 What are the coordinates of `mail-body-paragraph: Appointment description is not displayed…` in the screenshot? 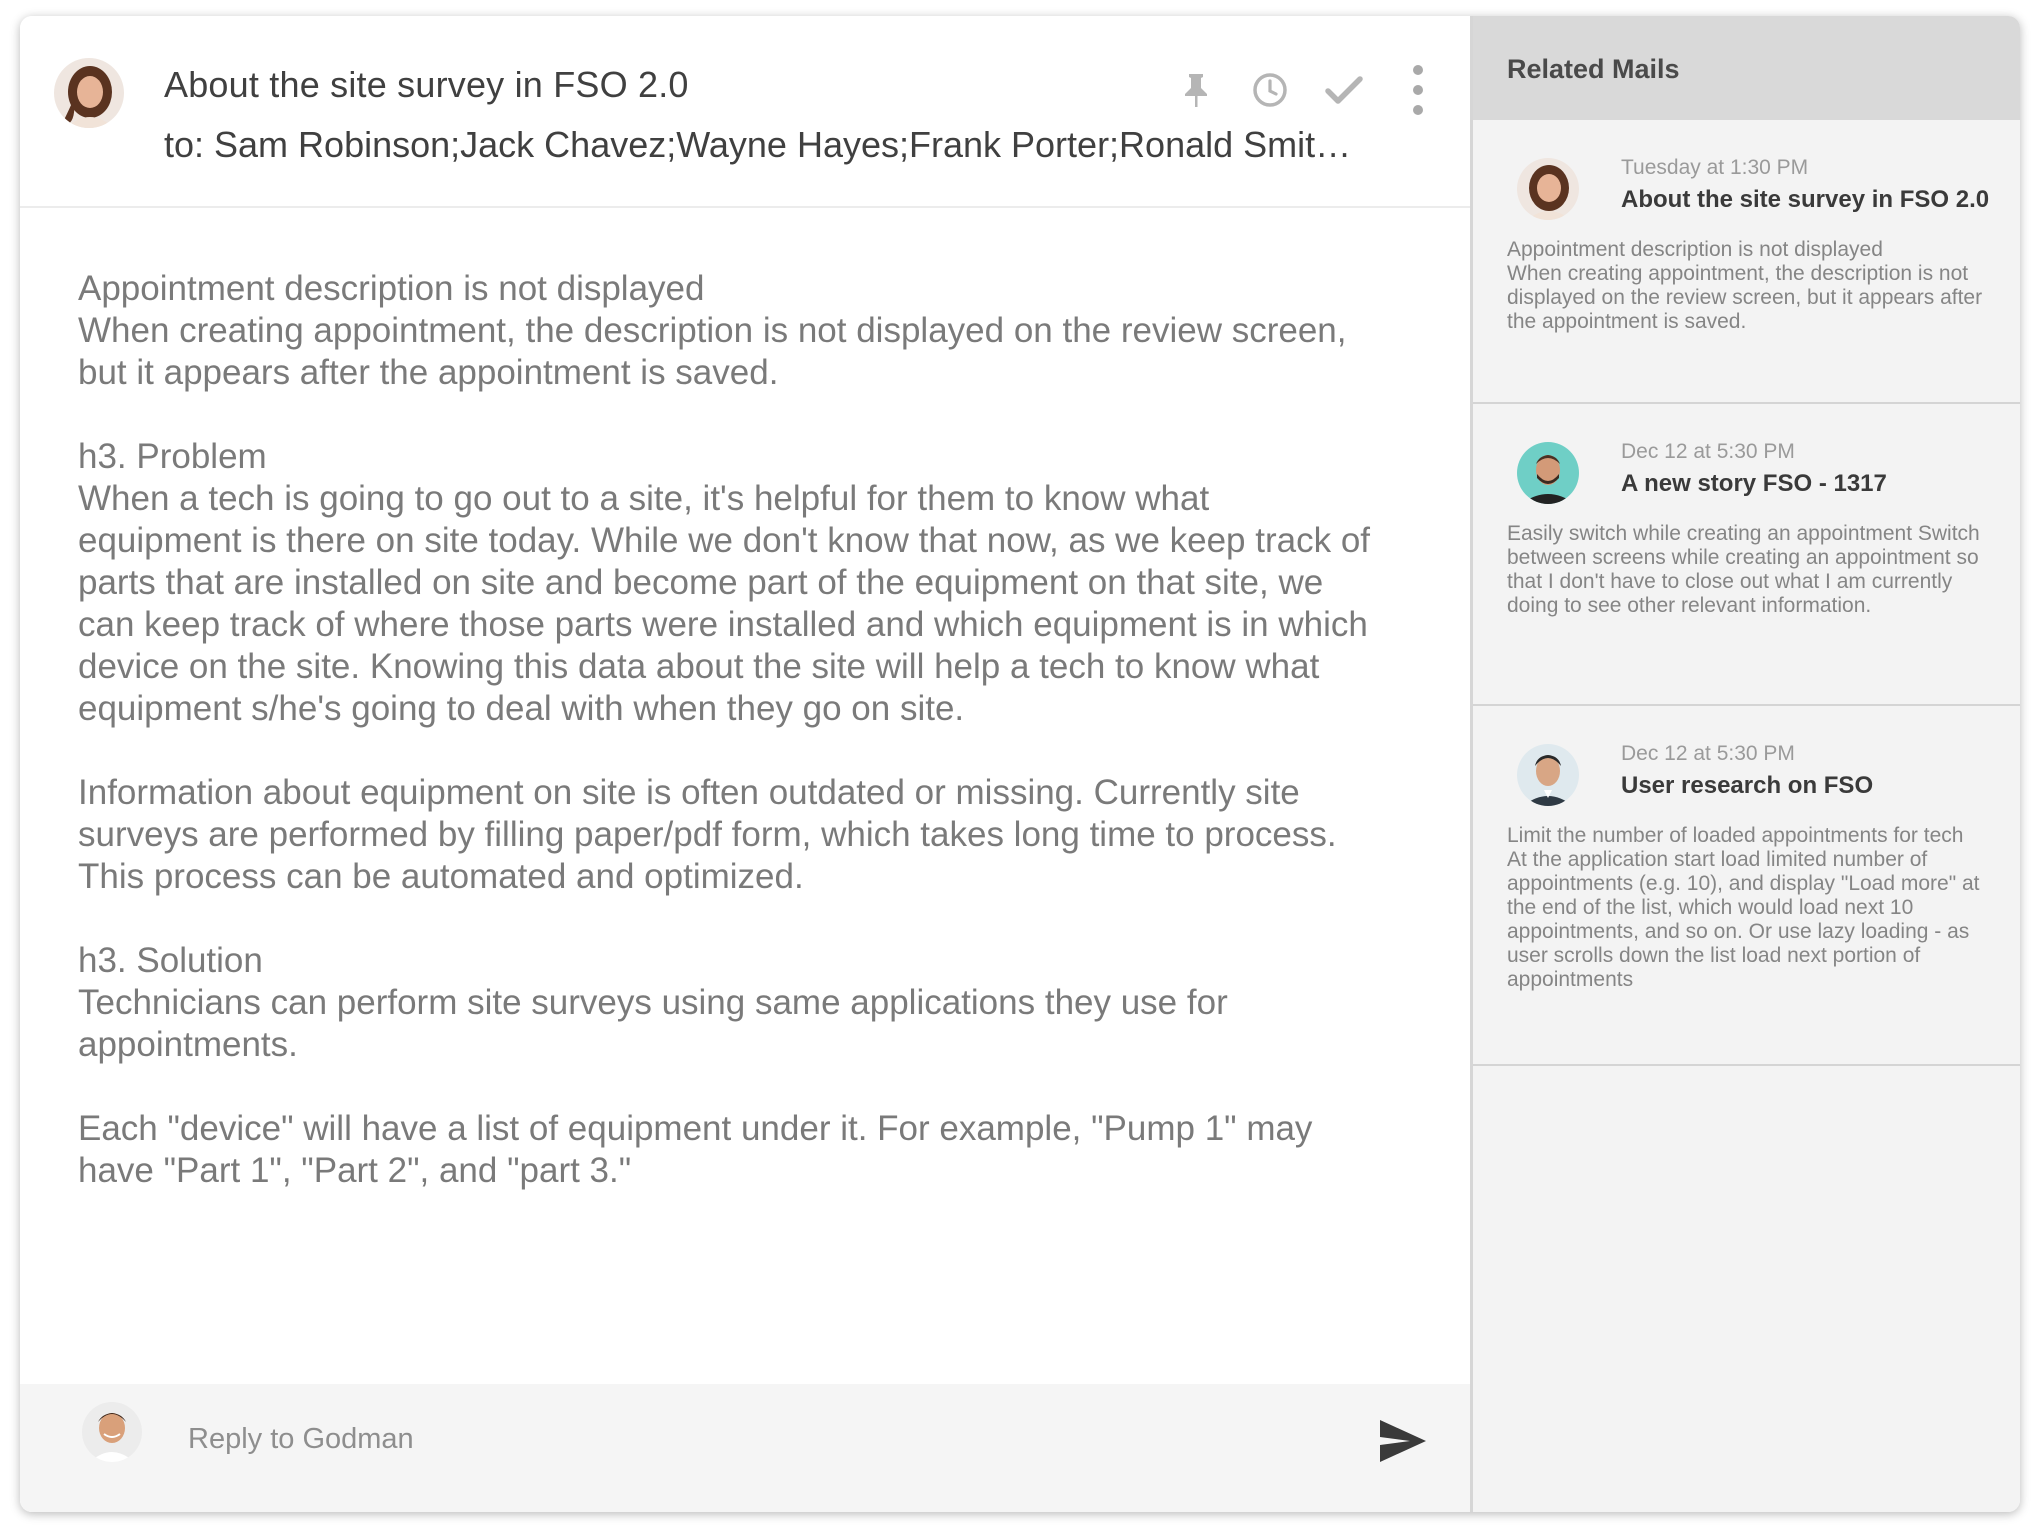 It's located at (712, 330).